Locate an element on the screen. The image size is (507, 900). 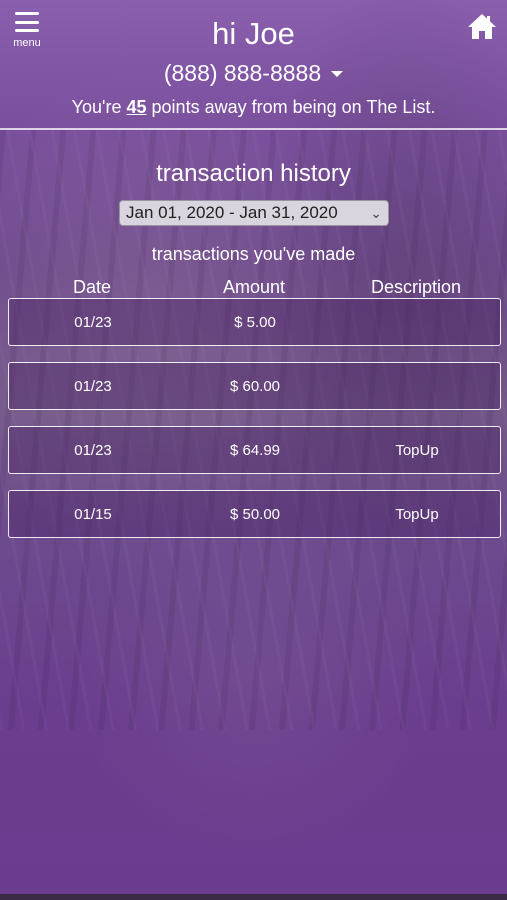
caret-down-icon is located at coordinates (337, 73).